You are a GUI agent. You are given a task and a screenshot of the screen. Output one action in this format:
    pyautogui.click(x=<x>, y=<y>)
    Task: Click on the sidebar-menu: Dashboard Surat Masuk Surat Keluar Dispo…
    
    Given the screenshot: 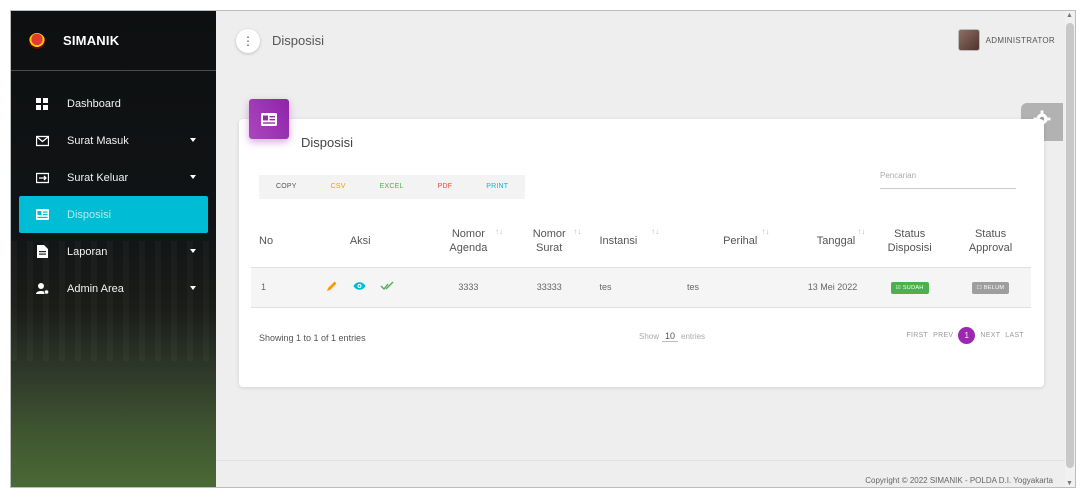 What is the action you would take?
    pyautogui.click(x=113, y=196)
    